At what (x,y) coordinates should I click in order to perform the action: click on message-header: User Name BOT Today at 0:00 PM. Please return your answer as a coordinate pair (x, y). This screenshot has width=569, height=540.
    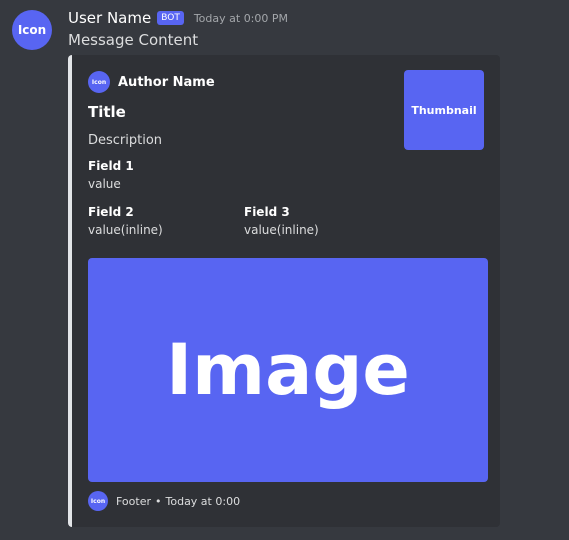
    Looking at the image, I should click on (178, 18).